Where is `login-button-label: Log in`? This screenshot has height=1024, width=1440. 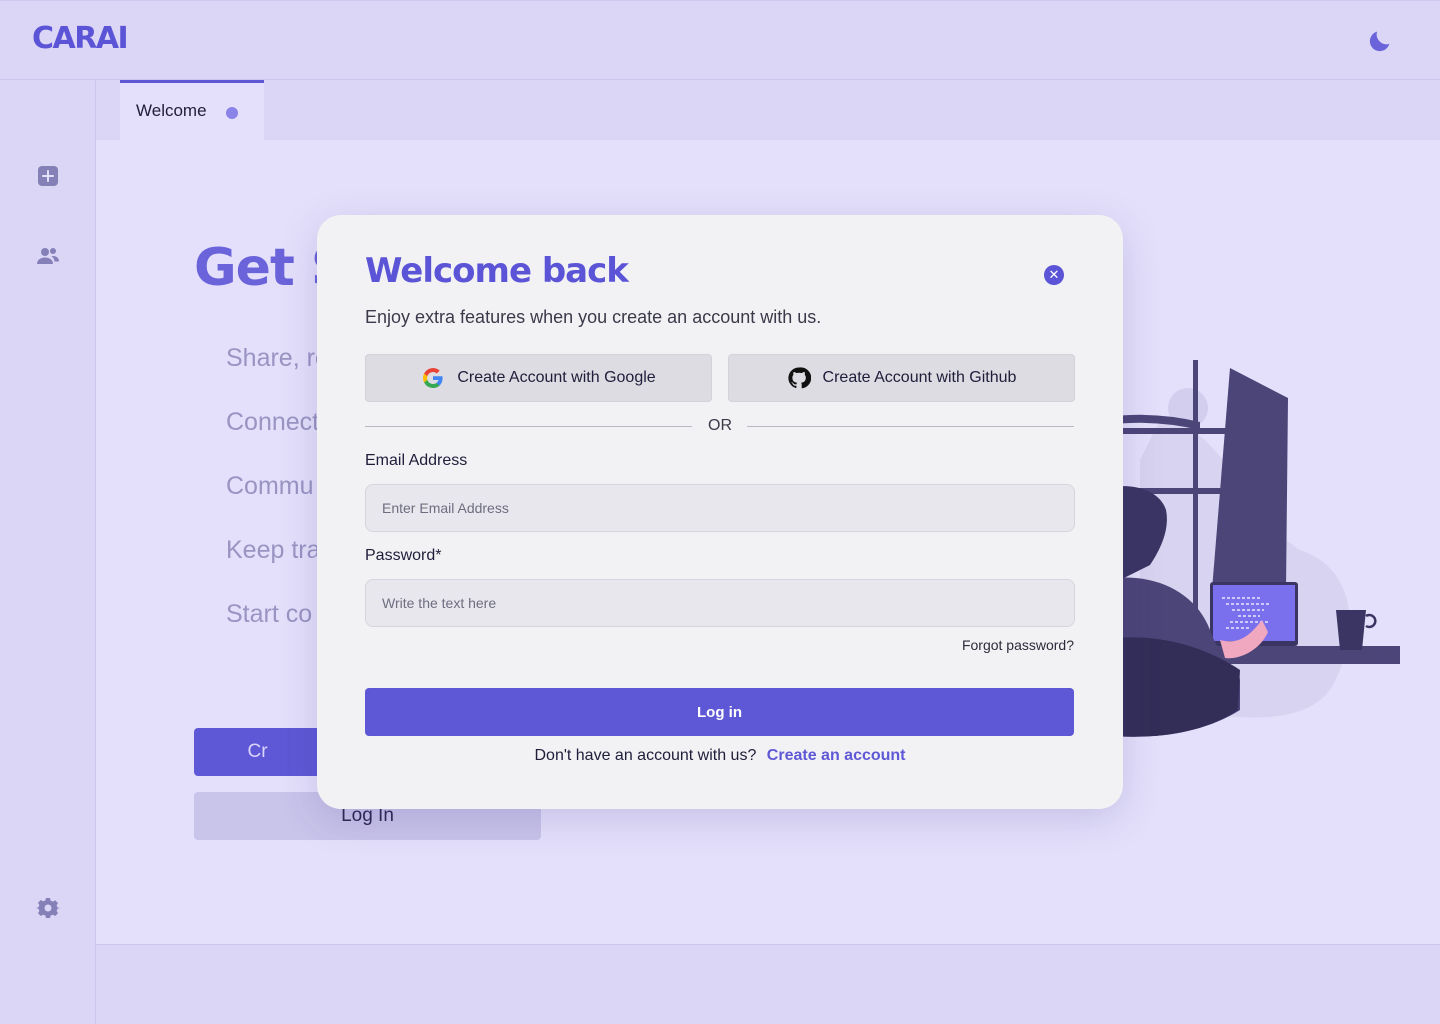
login-button-label: Log in is located at coordinates (719, 712).